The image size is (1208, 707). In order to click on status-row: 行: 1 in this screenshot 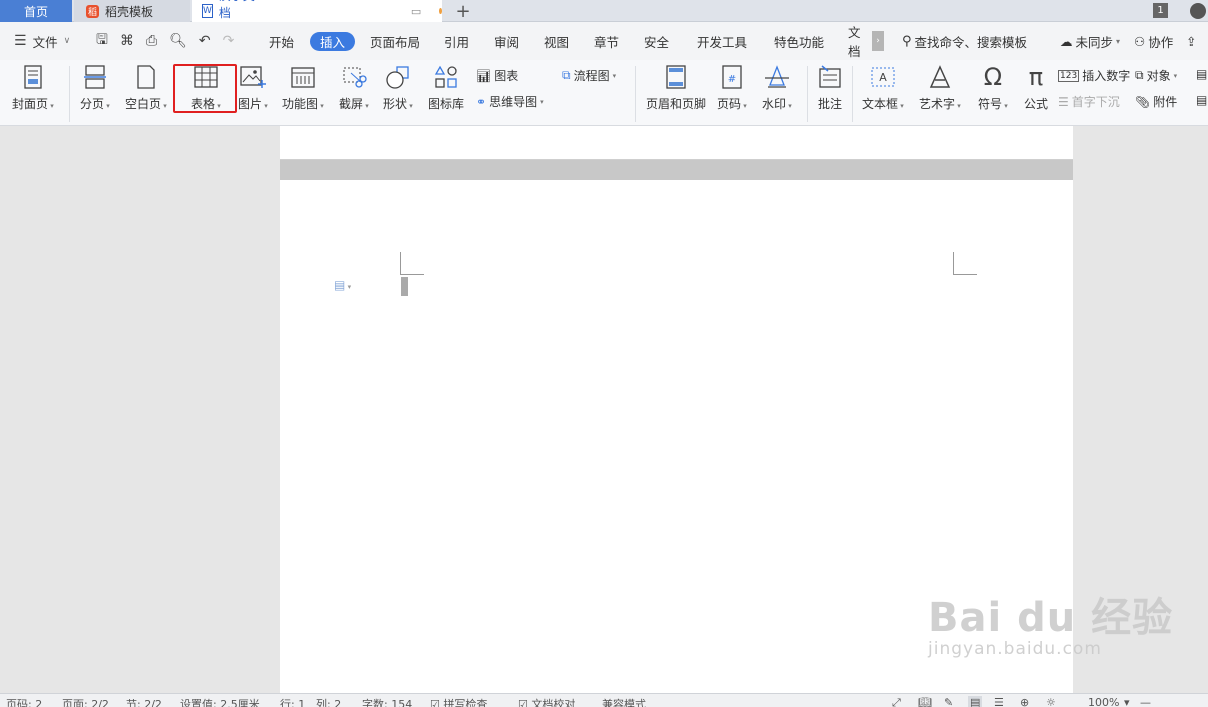, I will do `click(292, 701)`.